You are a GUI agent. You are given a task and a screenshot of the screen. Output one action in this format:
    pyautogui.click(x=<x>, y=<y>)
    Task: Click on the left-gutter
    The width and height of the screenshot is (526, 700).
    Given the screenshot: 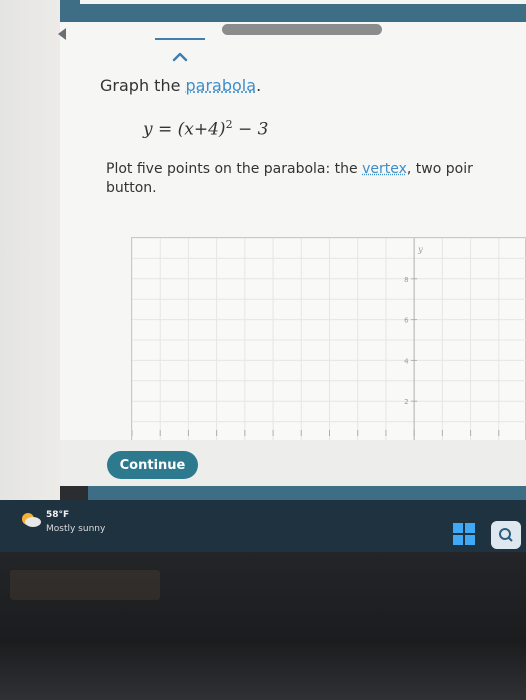 What is the action you would take?
    pyautogui.click(x=30, y=250)
    